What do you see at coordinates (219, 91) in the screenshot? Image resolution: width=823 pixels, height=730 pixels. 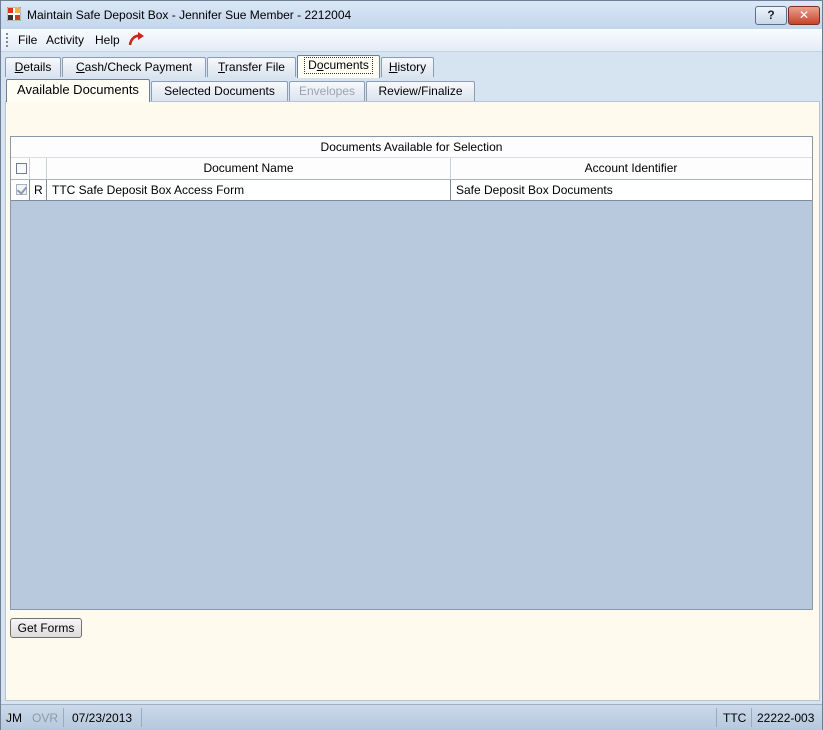 I see `tab-selected-documents: Selected Documents` at bounding box center [219, 91].